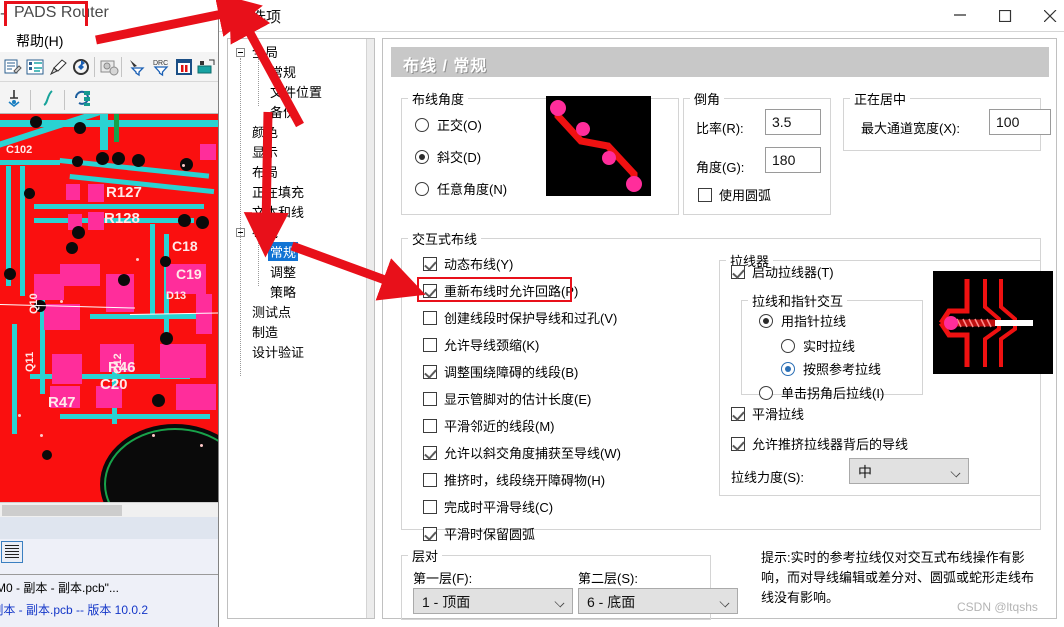 The width and height of the screenshot is (1064, 627). Describe the element at coordinates (265, 51) in the screenshot. I see `tree-item-global: 全局` at that location.